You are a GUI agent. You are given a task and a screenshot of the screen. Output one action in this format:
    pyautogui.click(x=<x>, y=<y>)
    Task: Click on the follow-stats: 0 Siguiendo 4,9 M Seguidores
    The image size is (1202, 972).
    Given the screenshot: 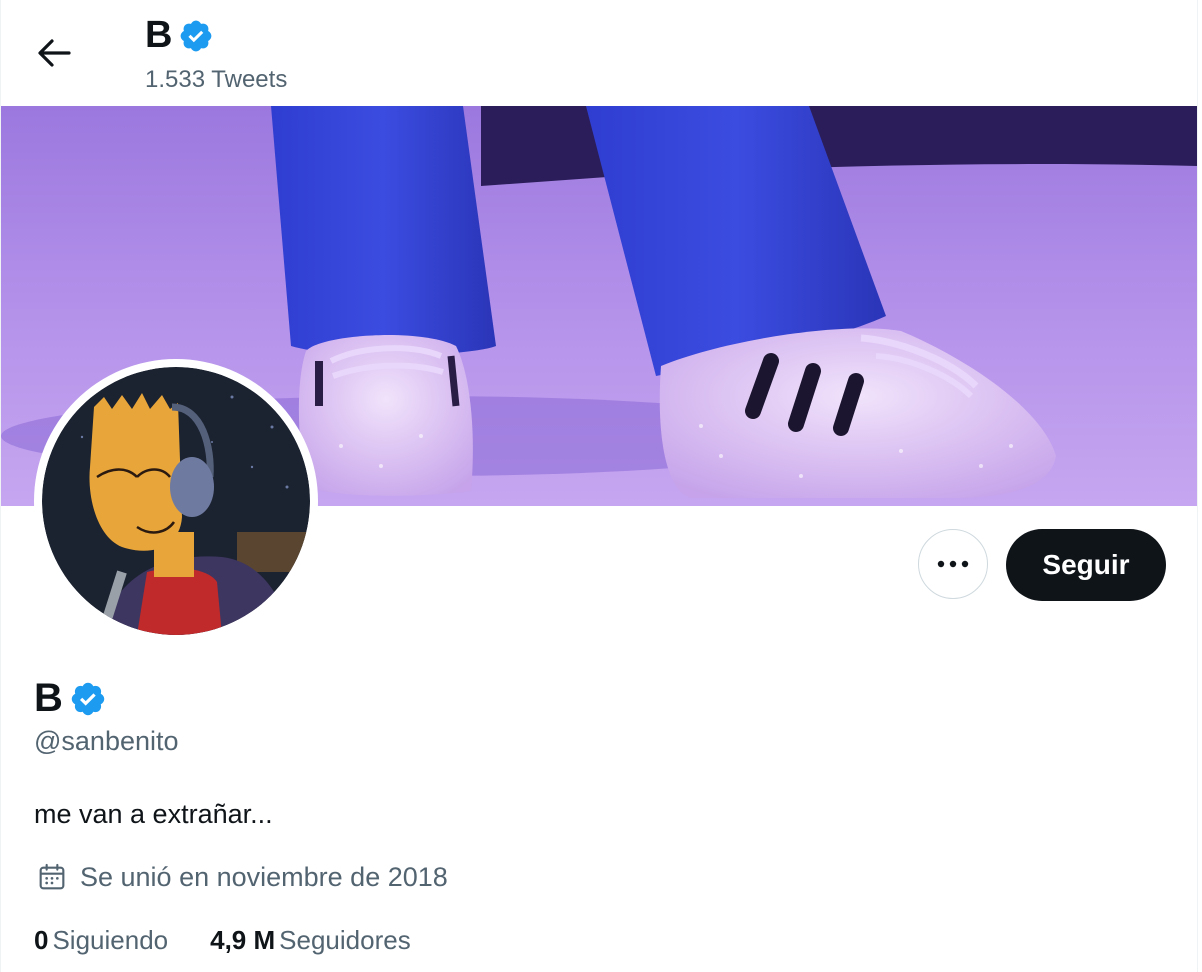 What is the action you would take?
    pyautogui.click(x=243, y=940)
    